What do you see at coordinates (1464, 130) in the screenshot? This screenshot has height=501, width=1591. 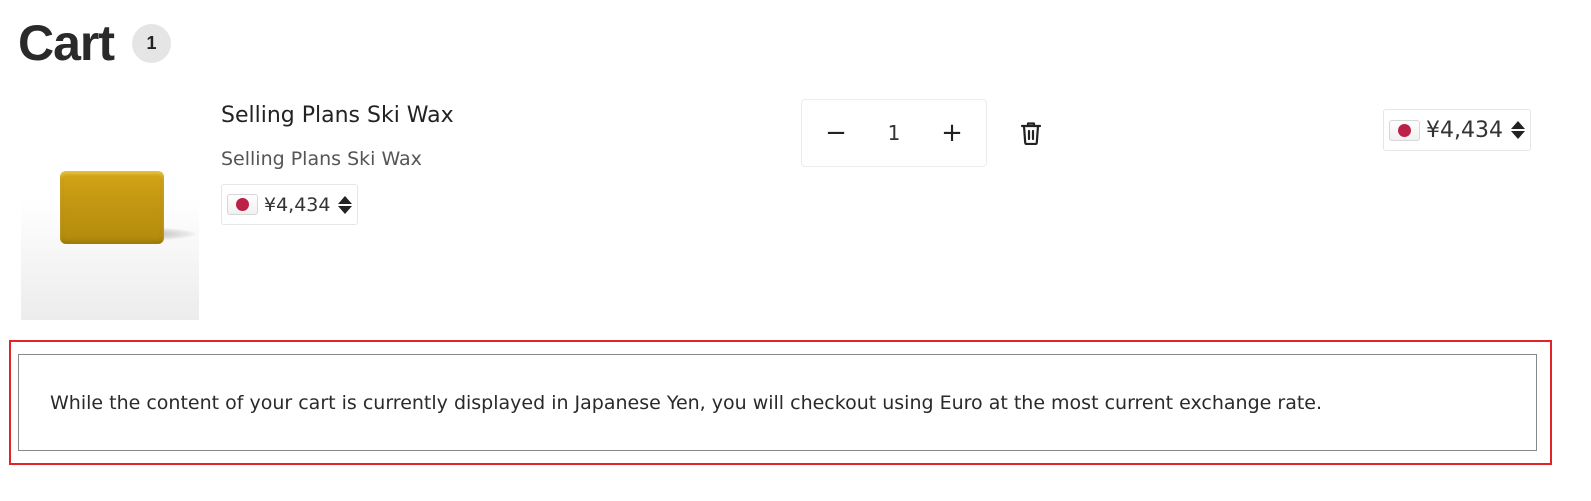 I see `line-total-price: ¥4,434` at bounding box center [1464, 130].